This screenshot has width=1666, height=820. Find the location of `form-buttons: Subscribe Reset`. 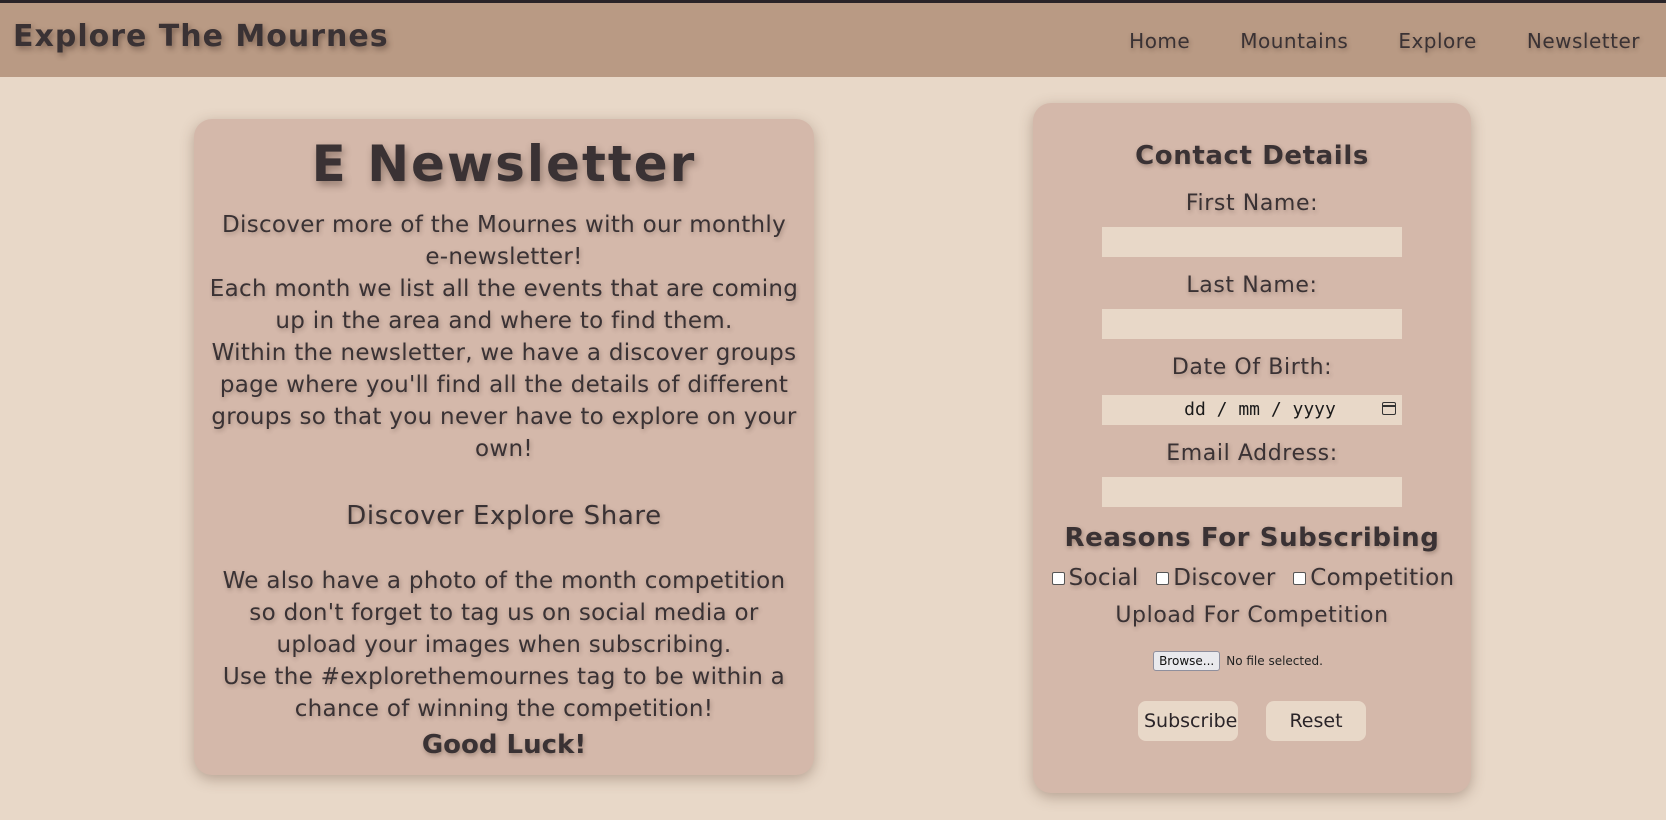

form-buttons: Subscribe Reset is located at coordinates (1252, 721).